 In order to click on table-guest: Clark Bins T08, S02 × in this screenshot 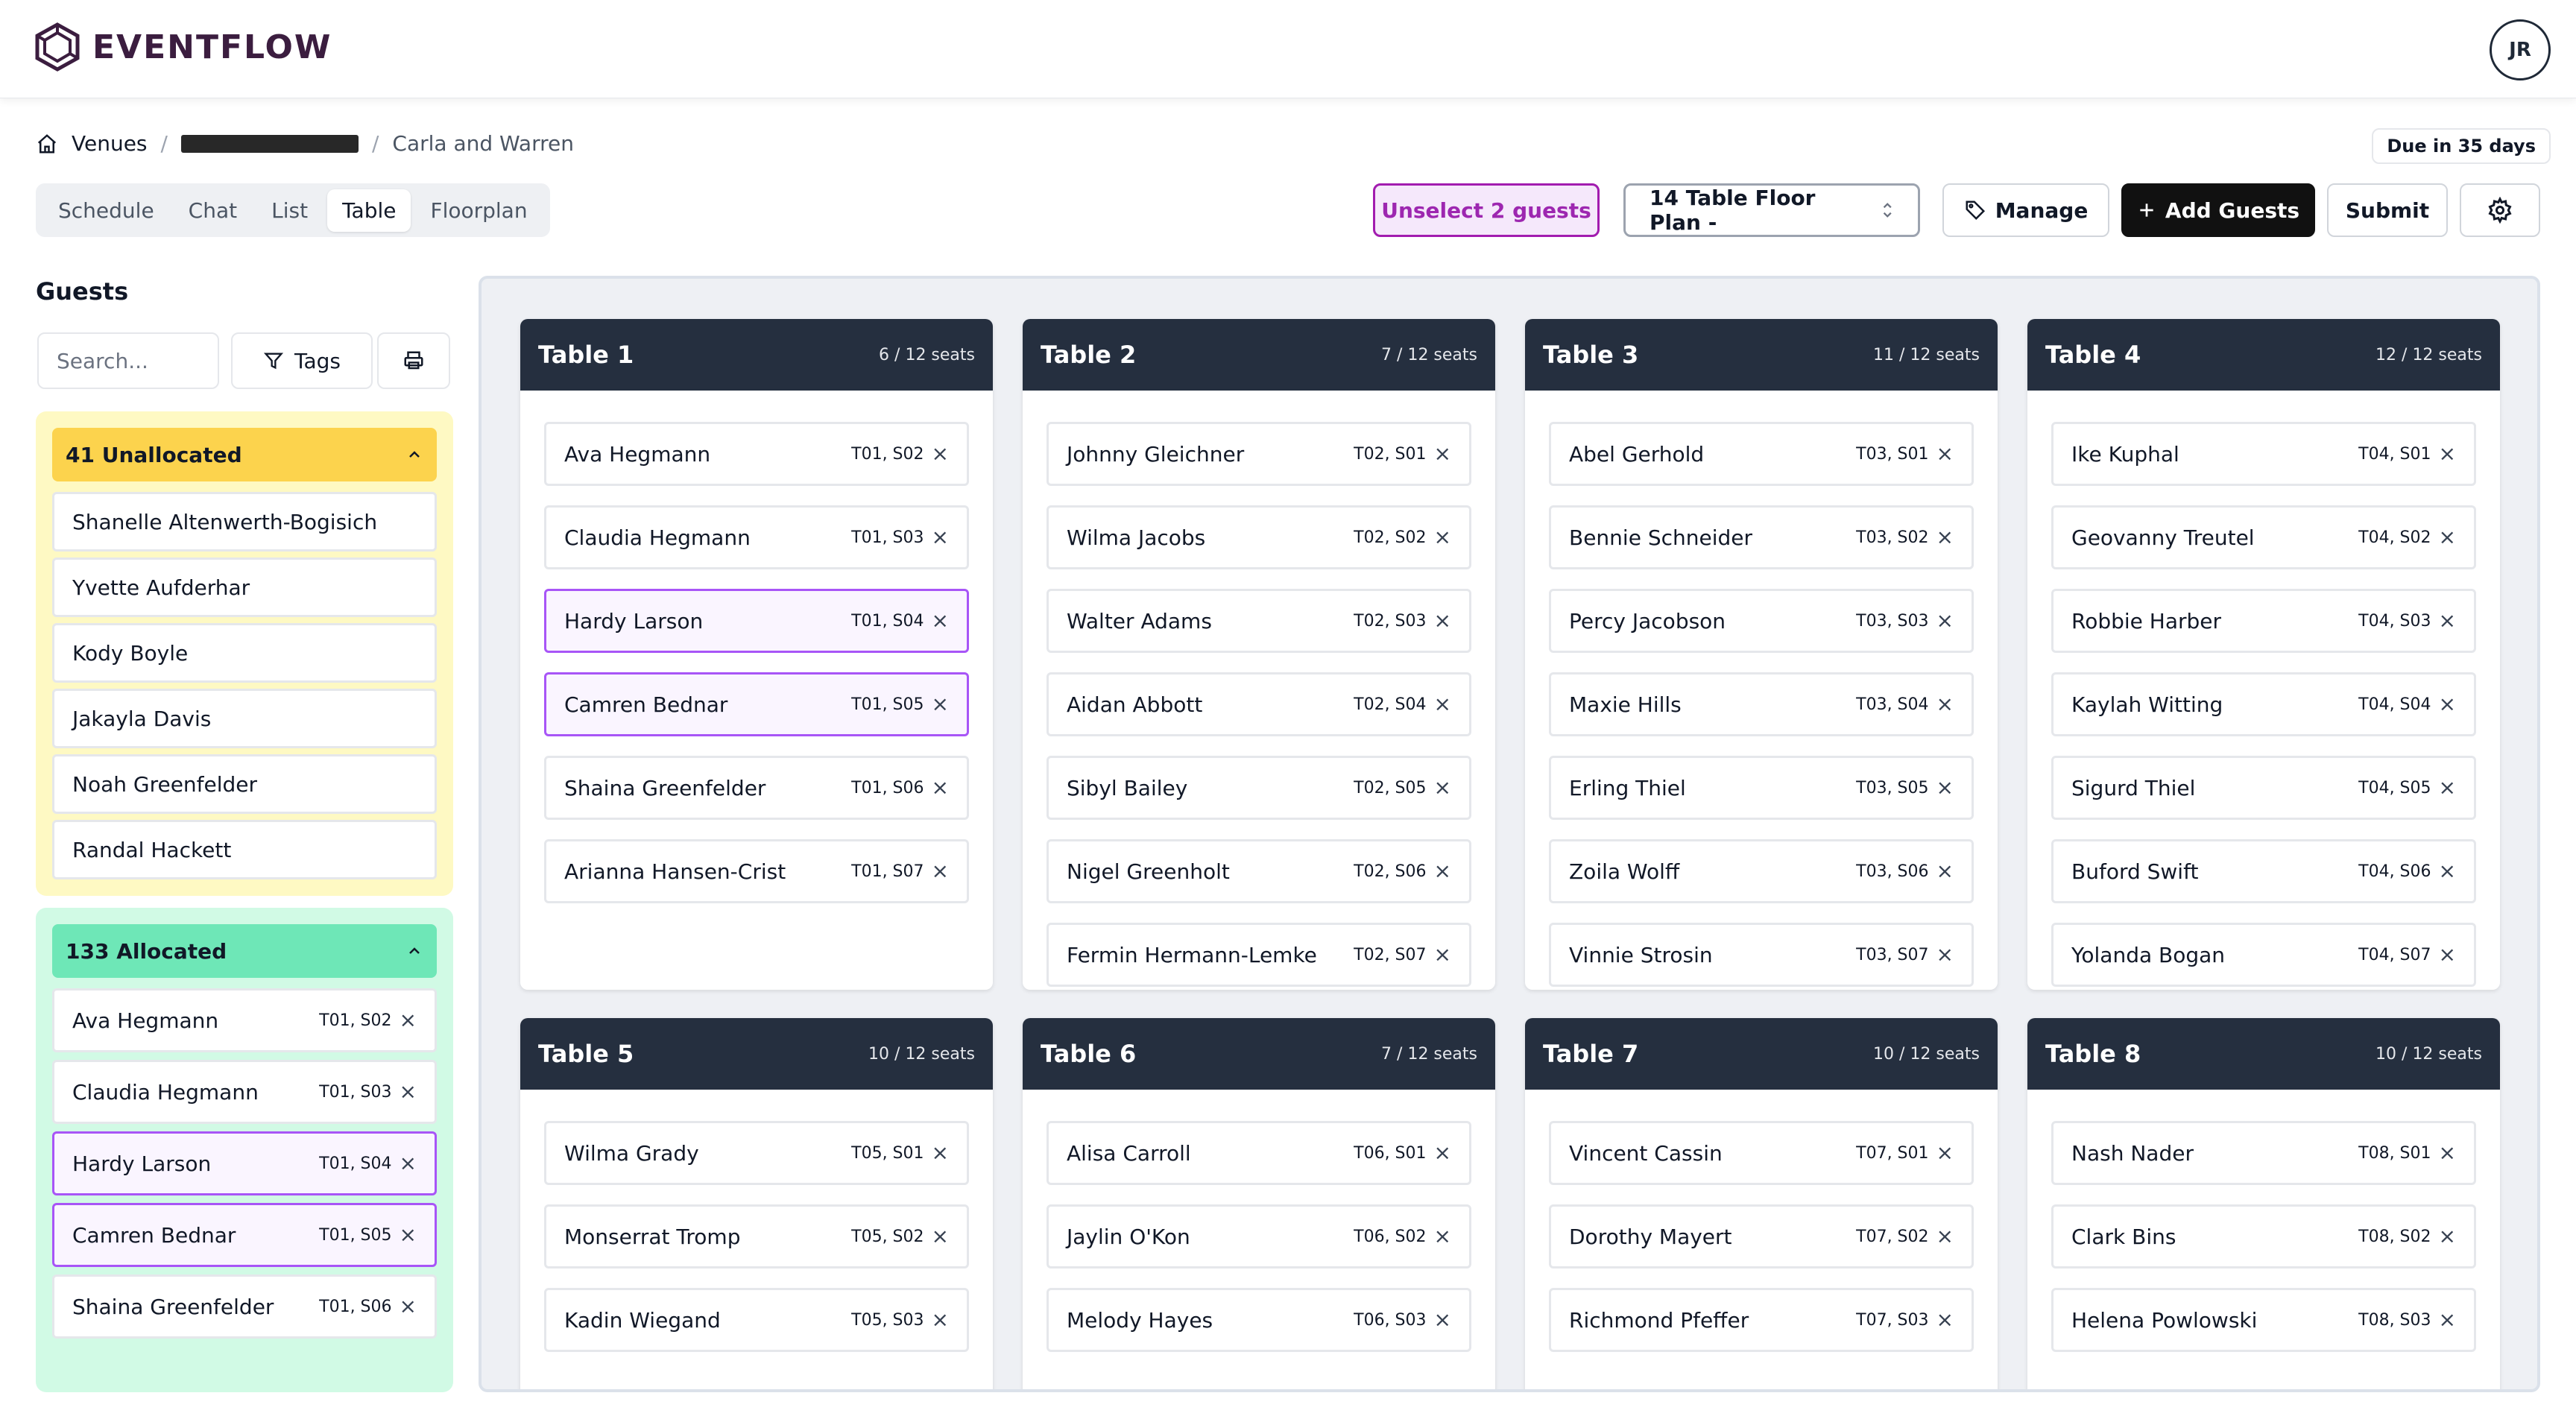, I will do `click(2263, 1236)`.